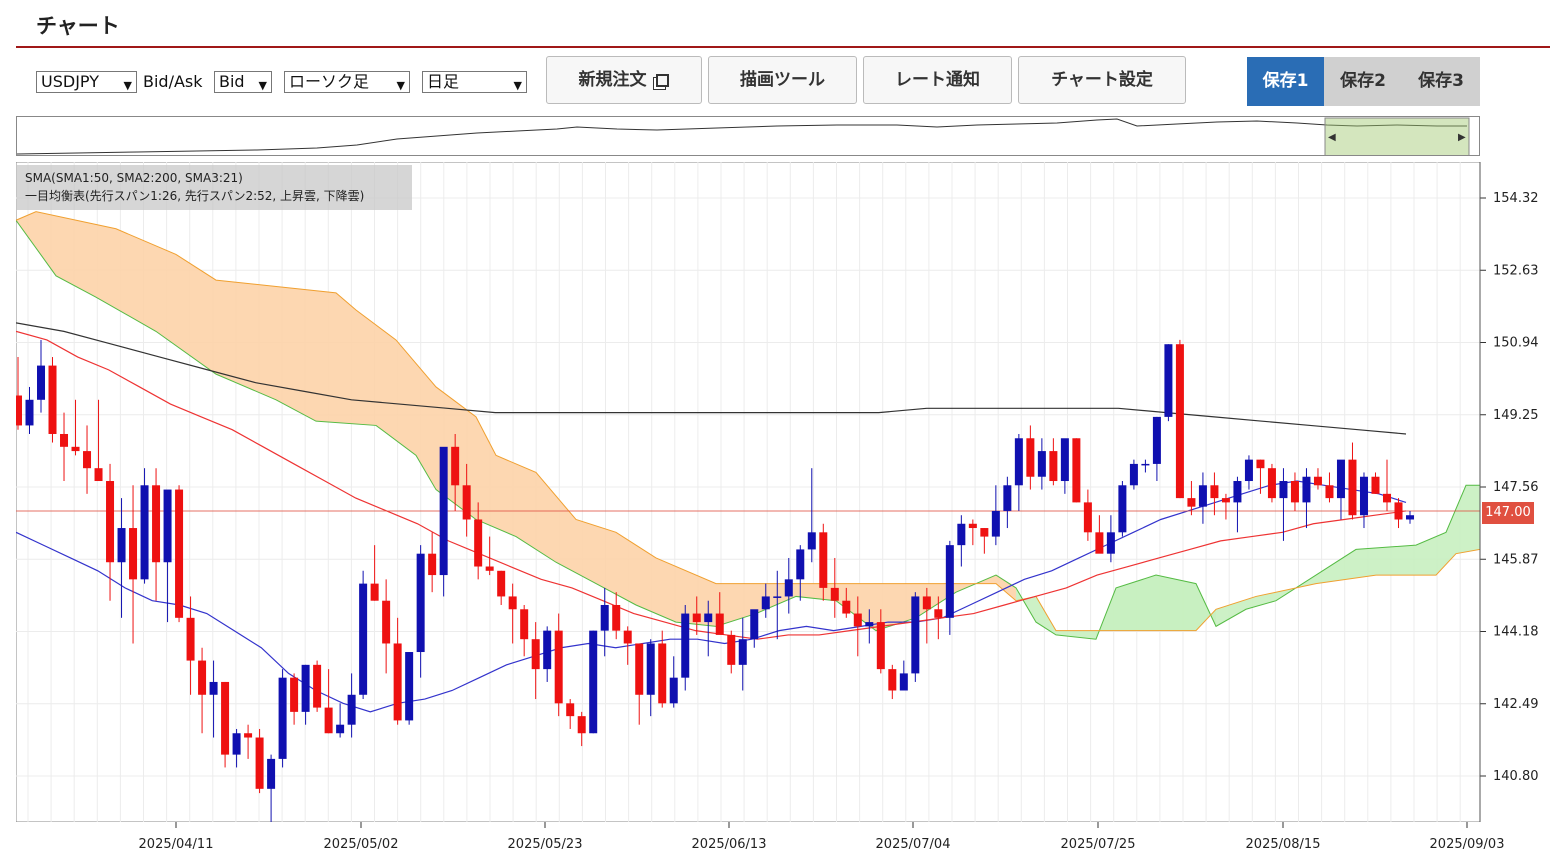 Image resolution: width=1563 pixels, height=863 pixels. Describe the element at coordinates (347, 82) in the screenshot. I see `chart-type-select: ローソク足 ▼` at that location.